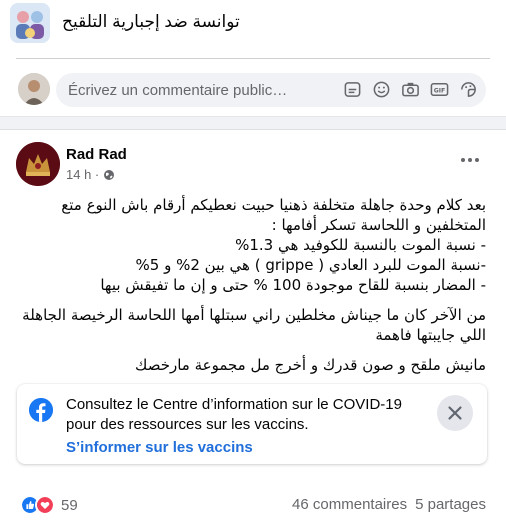 The width and height of the screenshot is (506, 525). I want to click on post-meta: 14 h ·, so click(90, 174).